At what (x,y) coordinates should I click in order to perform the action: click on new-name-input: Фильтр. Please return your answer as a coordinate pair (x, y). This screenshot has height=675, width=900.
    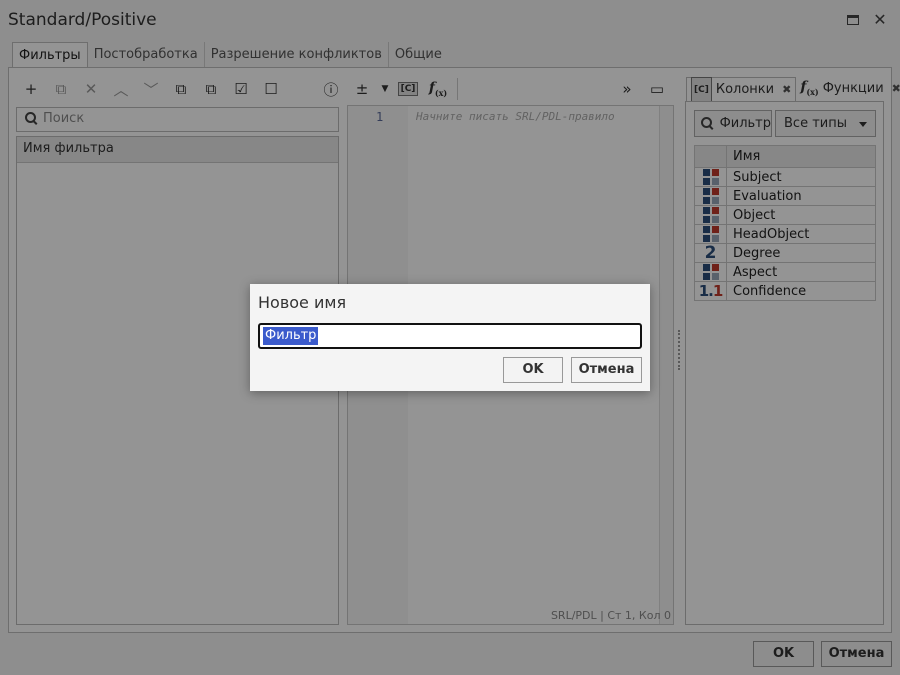
    Looking at the image, I should click on (450, 336).